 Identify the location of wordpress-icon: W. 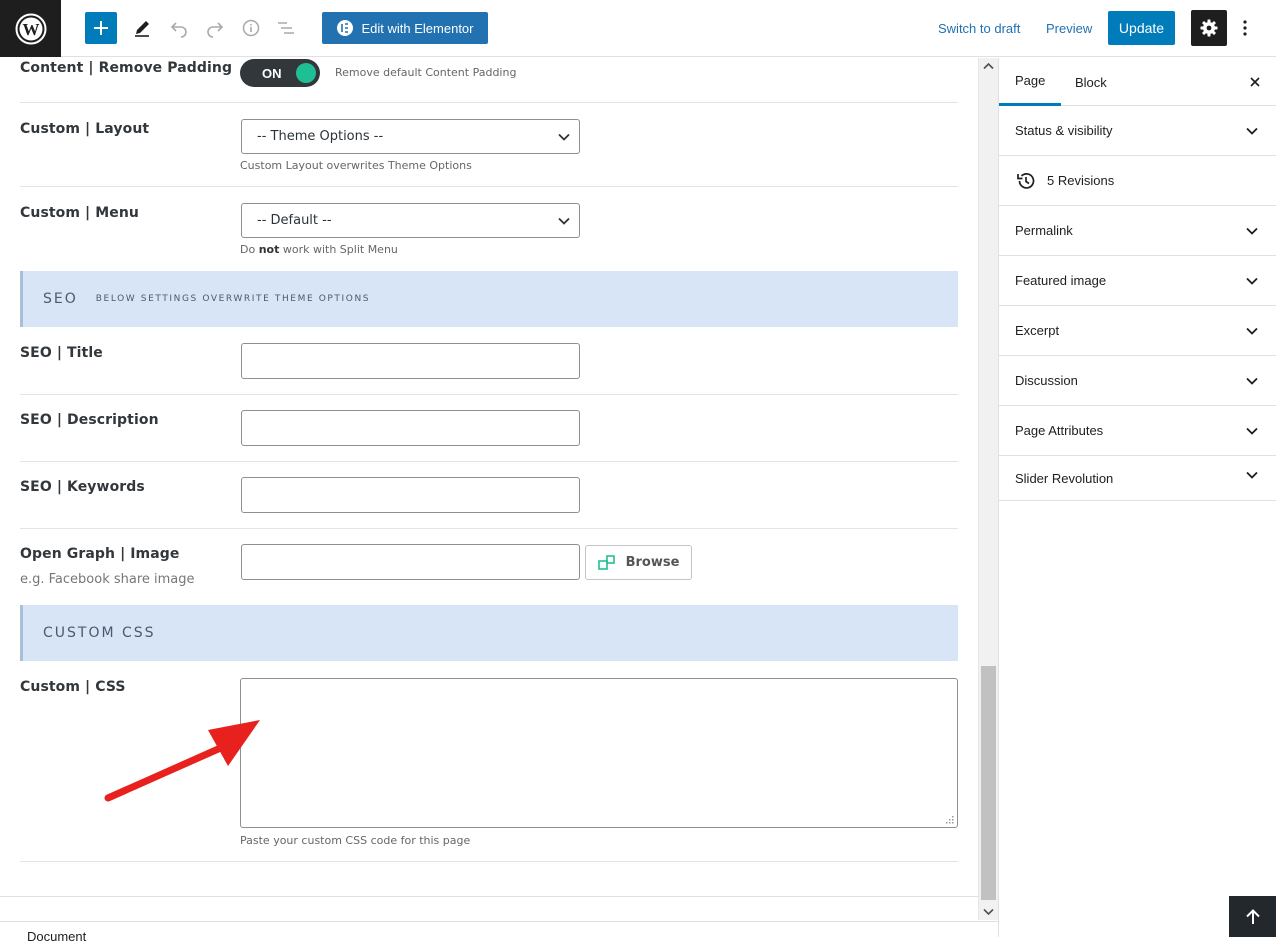
(30, 28).